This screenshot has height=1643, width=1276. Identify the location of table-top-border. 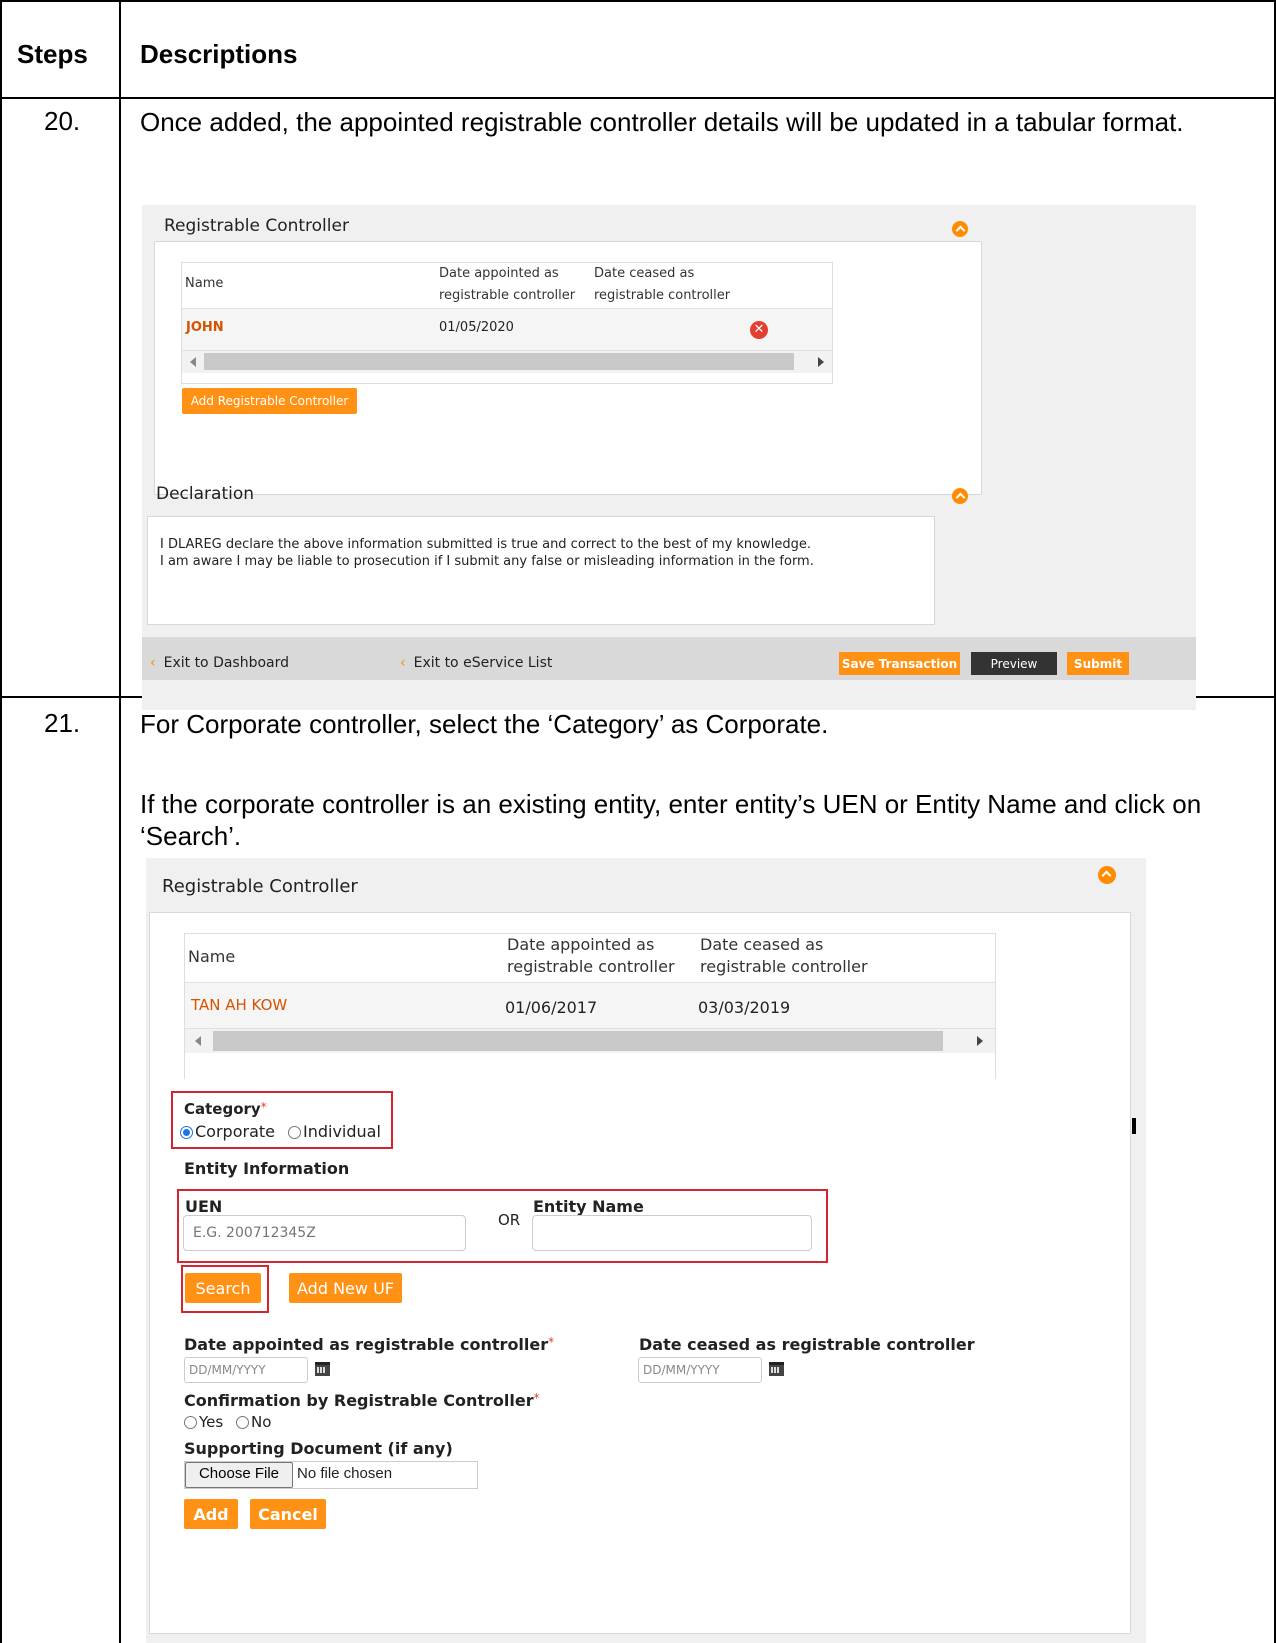
(638, 1).